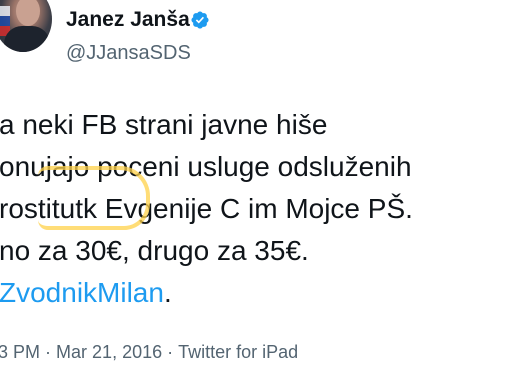 This screenshot has height=384, width=512. I want to click on tweet-time: 3 PM, so click(20, 352).